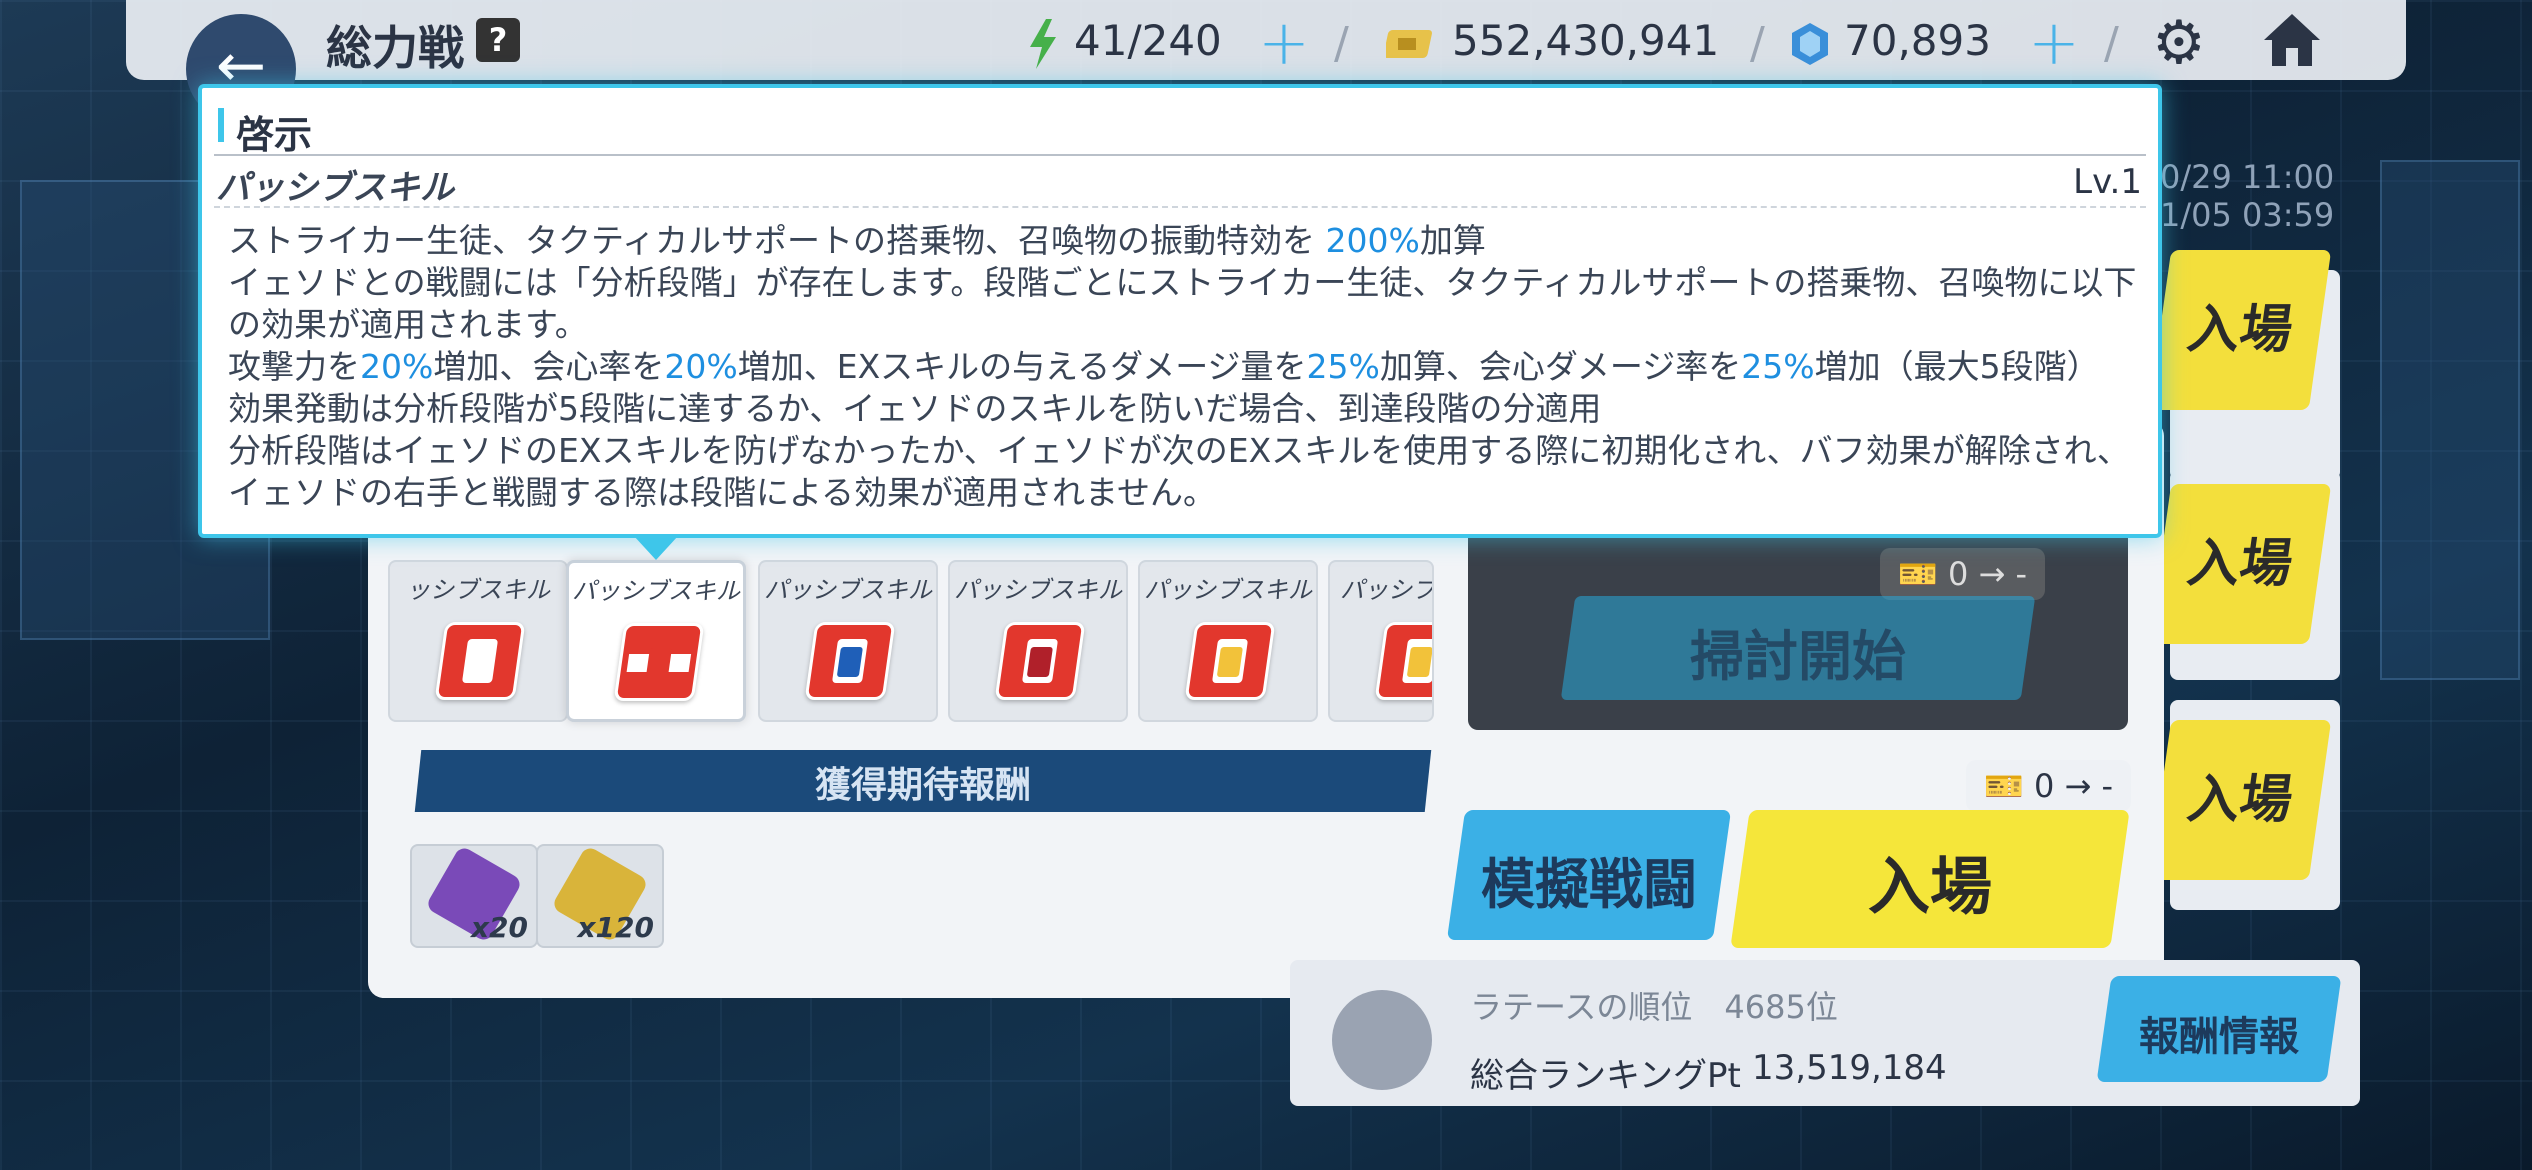 This screenshot has height=1170, width=2532. I want to click on credits-counter: 552,430,941, so click(1552, 40).